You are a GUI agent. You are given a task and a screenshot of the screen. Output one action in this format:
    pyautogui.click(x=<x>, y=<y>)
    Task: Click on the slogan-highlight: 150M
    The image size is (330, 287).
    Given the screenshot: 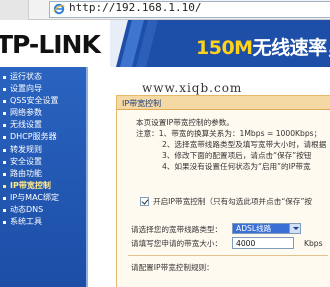 What is the action you would take?
    pyautogui.click(x=224, y=48)
    